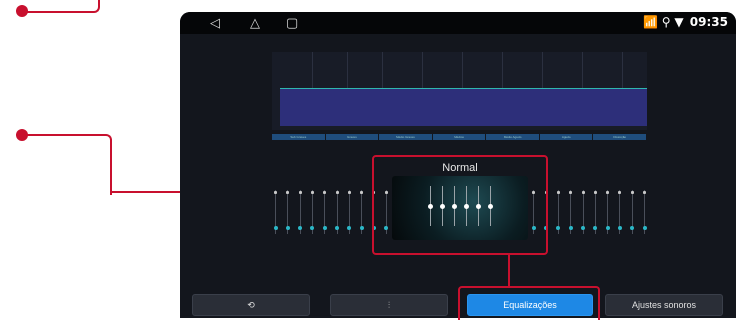  Describe the element at coordinates (620, 137) in the screenshot. I see `band-header: Distorção` at that location.